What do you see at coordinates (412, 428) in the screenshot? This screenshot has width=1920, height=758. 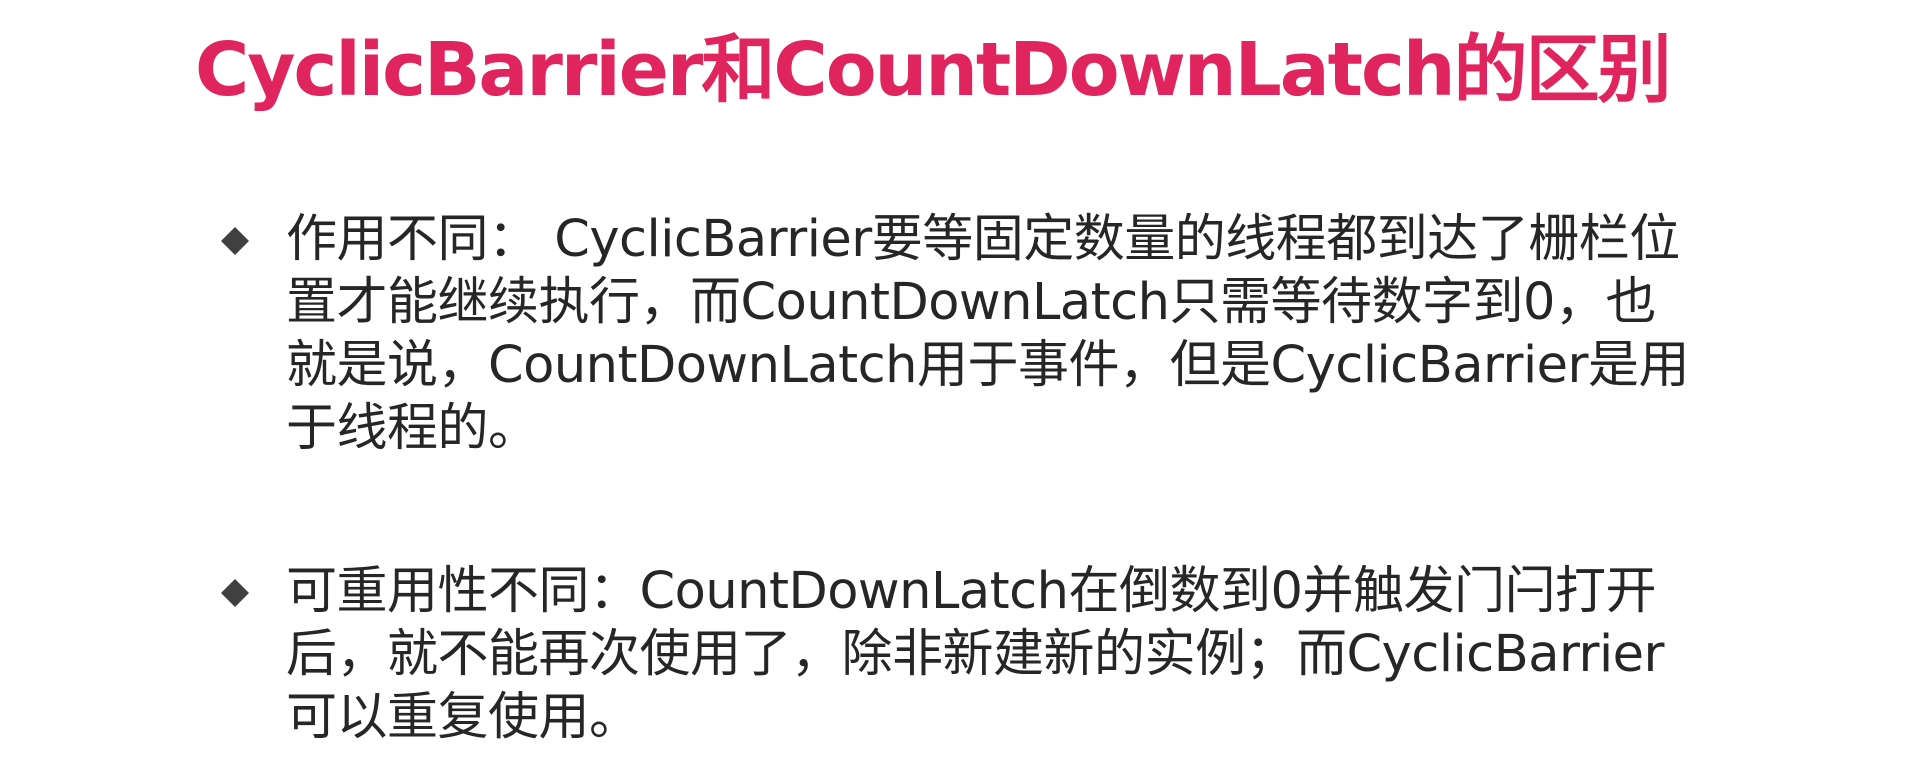 I see `bullet-line: 于线程的。` at bounding box center [412, 428].